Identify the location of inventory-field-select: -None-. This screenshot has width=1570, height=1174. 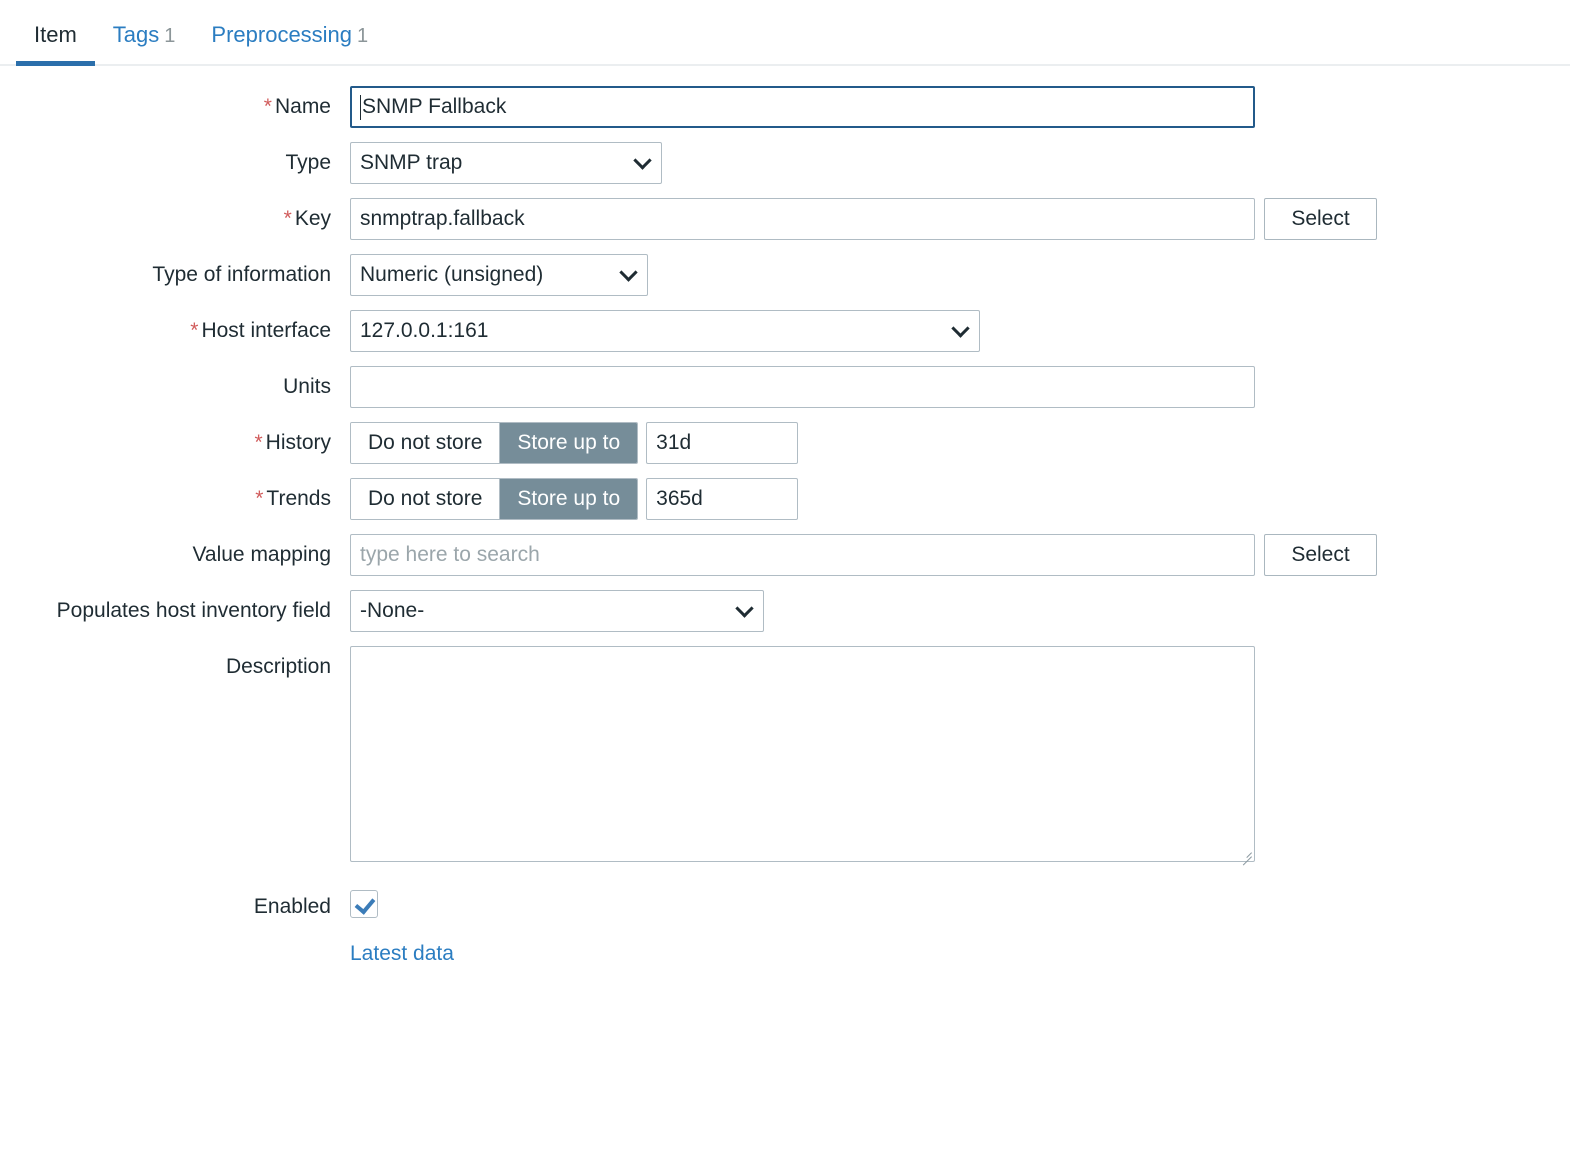
(557, 611).